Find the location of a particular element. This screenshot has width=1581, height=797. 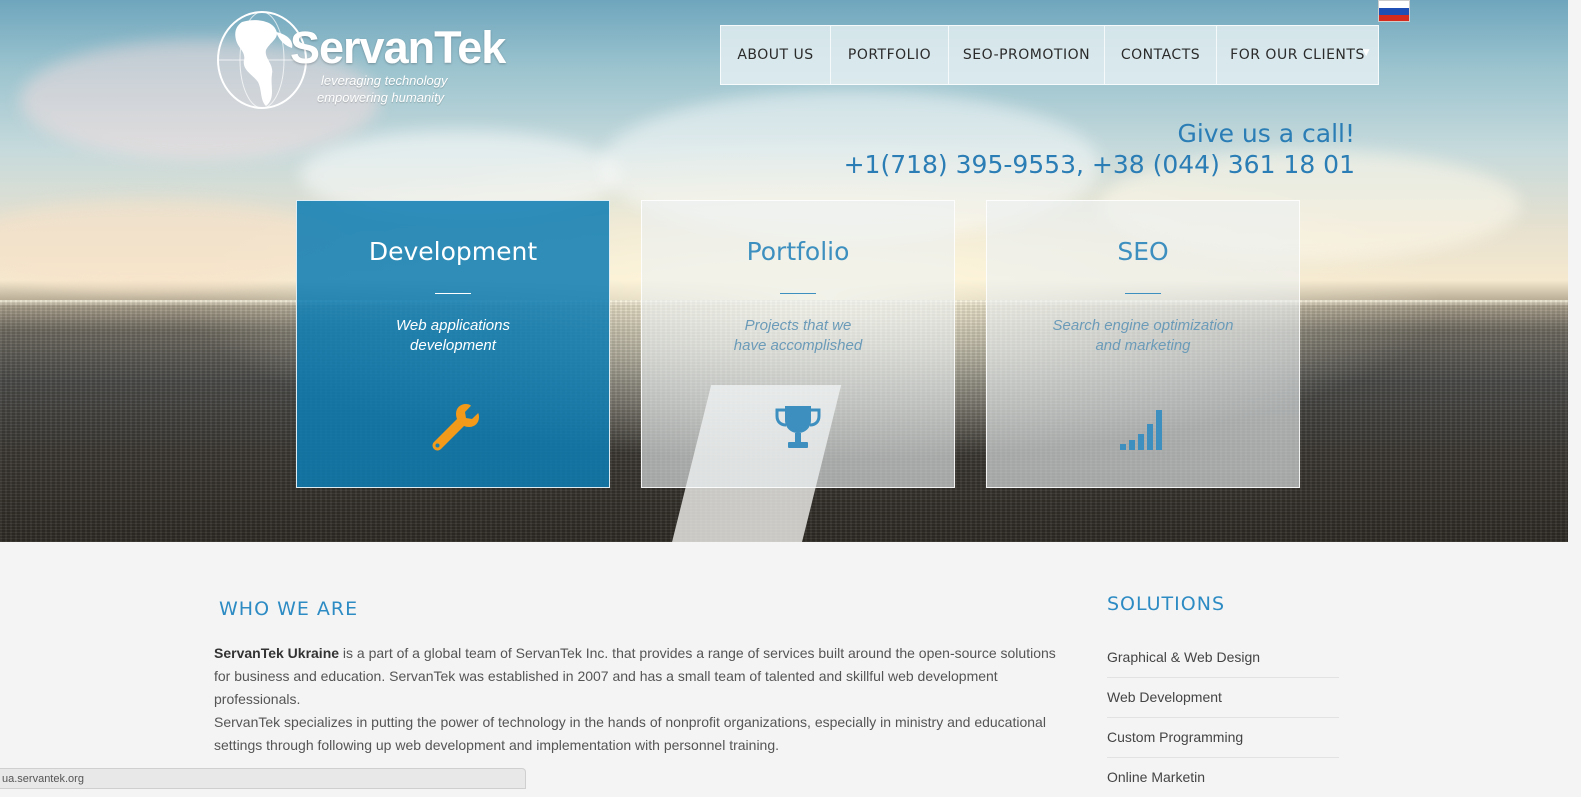

signal-bars-icon is located at coordinates (1141, 430).